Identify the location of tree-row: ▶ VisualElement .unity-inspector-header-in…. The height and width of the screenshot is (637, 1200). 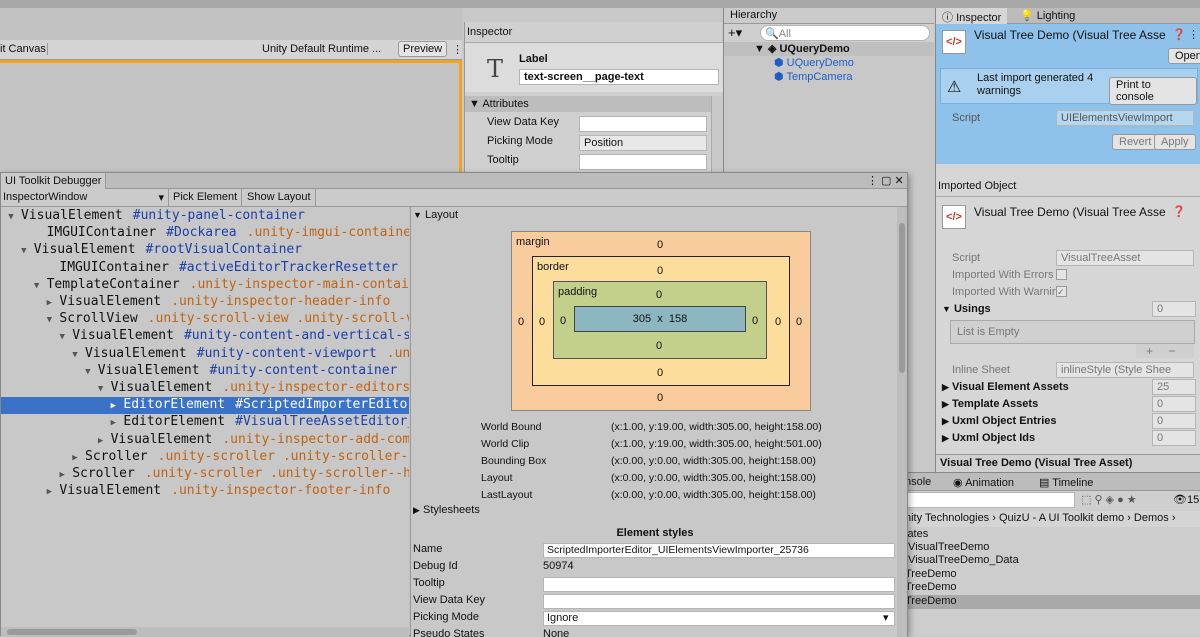
(205, 302).